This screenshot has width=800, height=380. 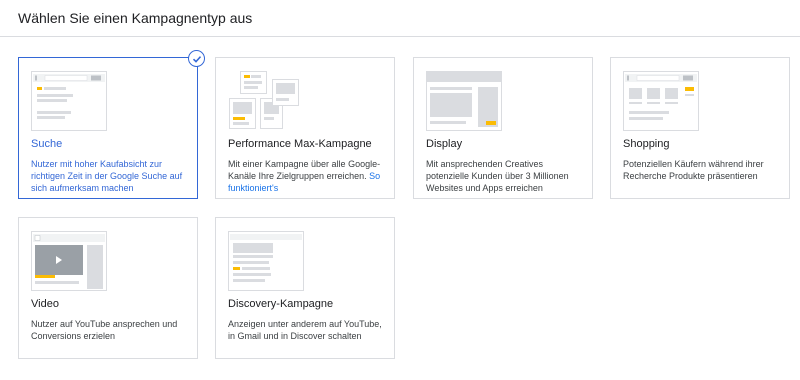 I want to click on shopping-thumbnail-icon, so click(x=661, y=101).